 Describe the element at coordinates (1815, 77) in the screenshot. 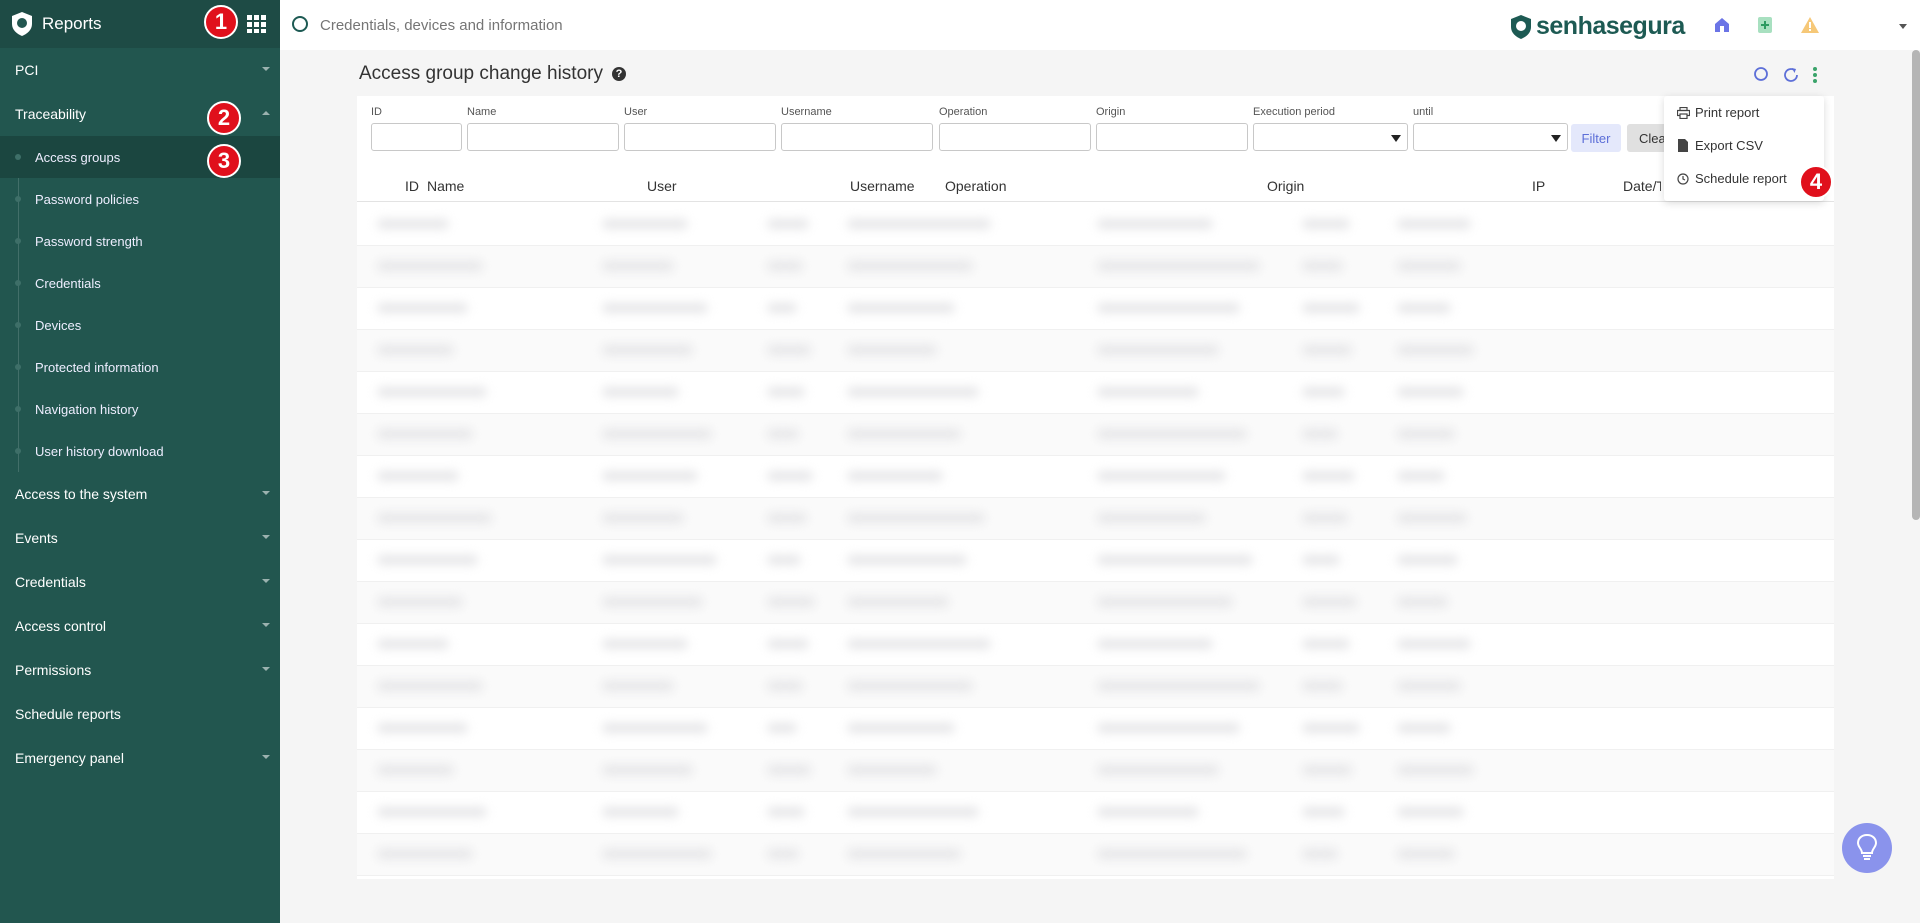

I see `more-options-icon` at that location.